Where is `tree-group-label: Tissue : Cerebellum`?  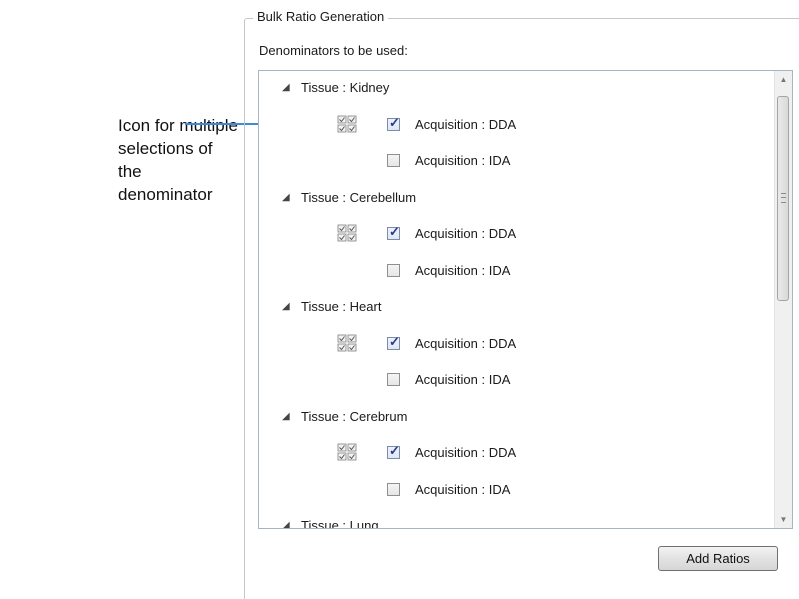
tree-group-label: Tissue : Cerebellum is located at coordinates (359, 197).